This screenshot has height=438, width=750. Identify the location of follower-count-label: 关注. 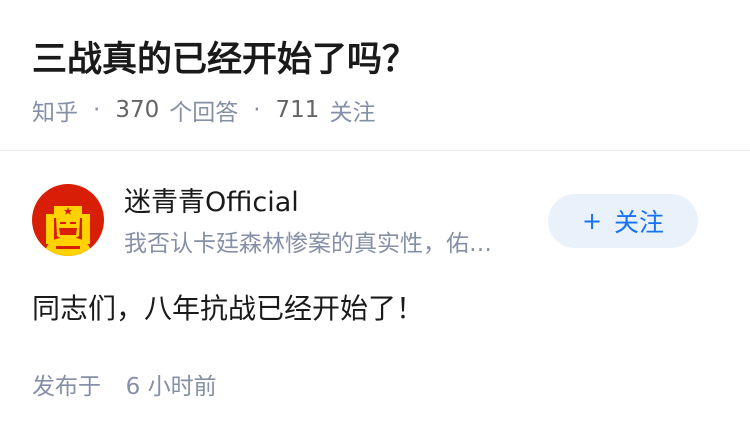
(352, 110).